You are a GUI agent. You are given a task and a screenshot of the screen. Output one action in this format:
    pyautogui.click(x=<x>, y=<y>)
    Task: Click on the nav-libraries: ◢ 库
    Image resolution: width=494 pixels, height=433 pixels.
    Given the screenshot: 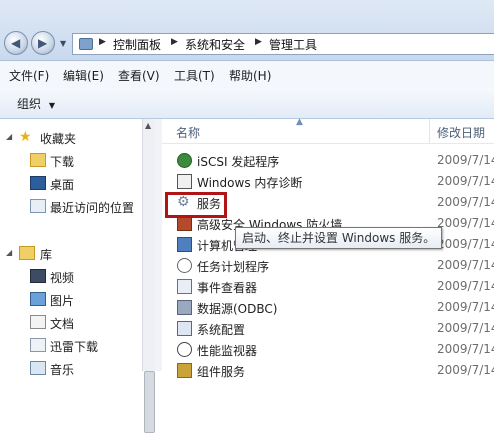 What is the action you would take?
    pyautogui.click(x=71, y=254)
    